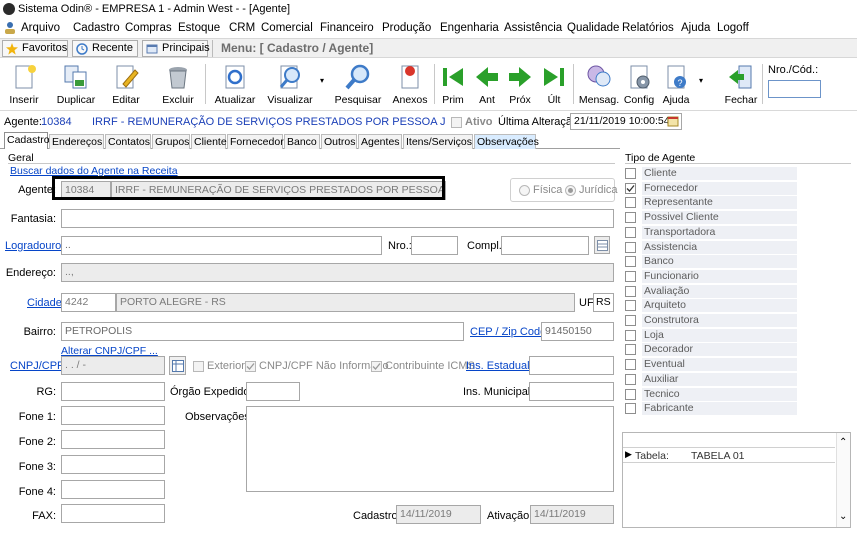  Describe the element at coordinates (593, 28) in the screenshot. I see `menu-qualidade: Qualidade` at that location.